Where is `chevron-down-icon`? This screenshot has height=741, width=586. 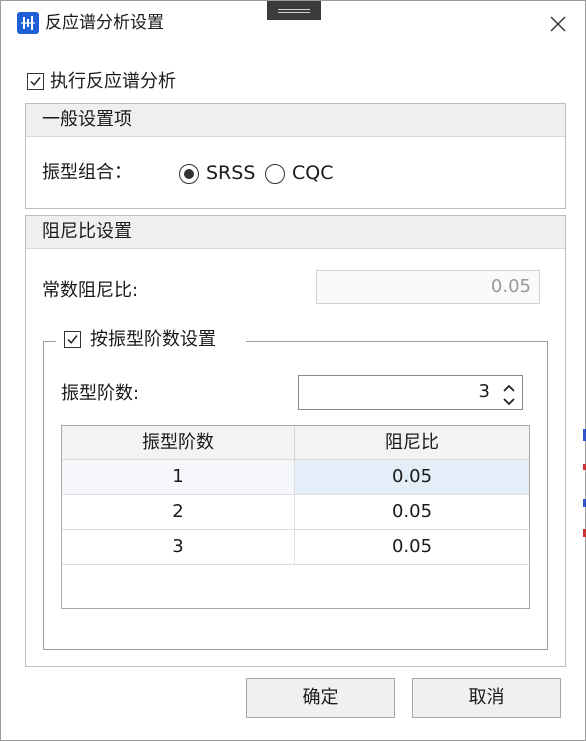
chevron-down-icon is located at coordinates (509, 402).